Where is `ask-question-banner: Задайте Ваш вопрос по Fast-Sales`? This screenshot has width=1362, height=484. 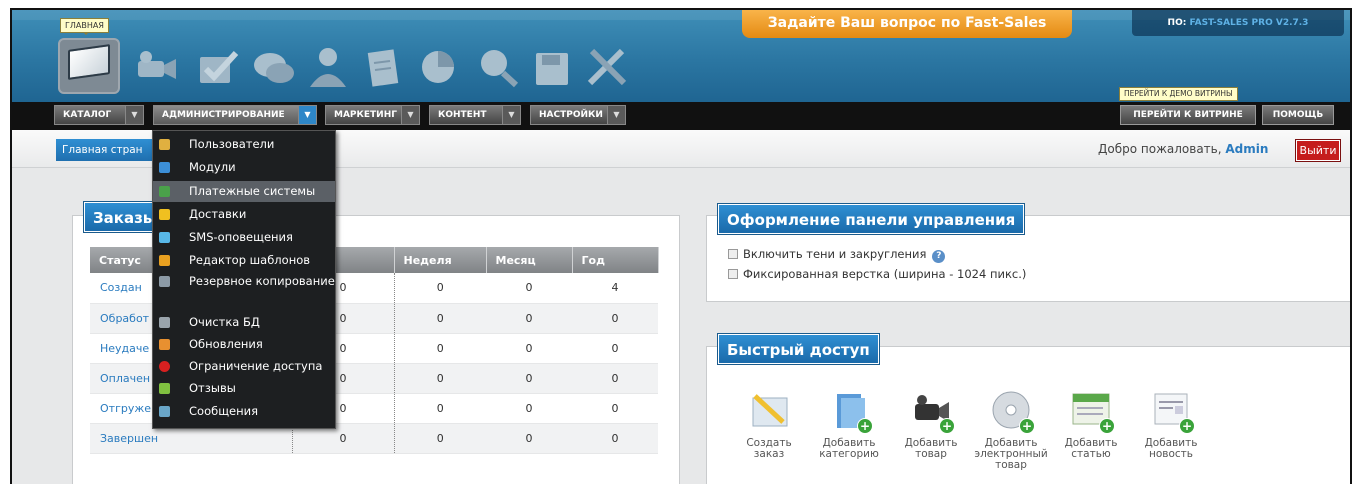 ask-question-banner: Задайте Ваш вопрос по Fast-Sales is located at coordinates (907, 24).